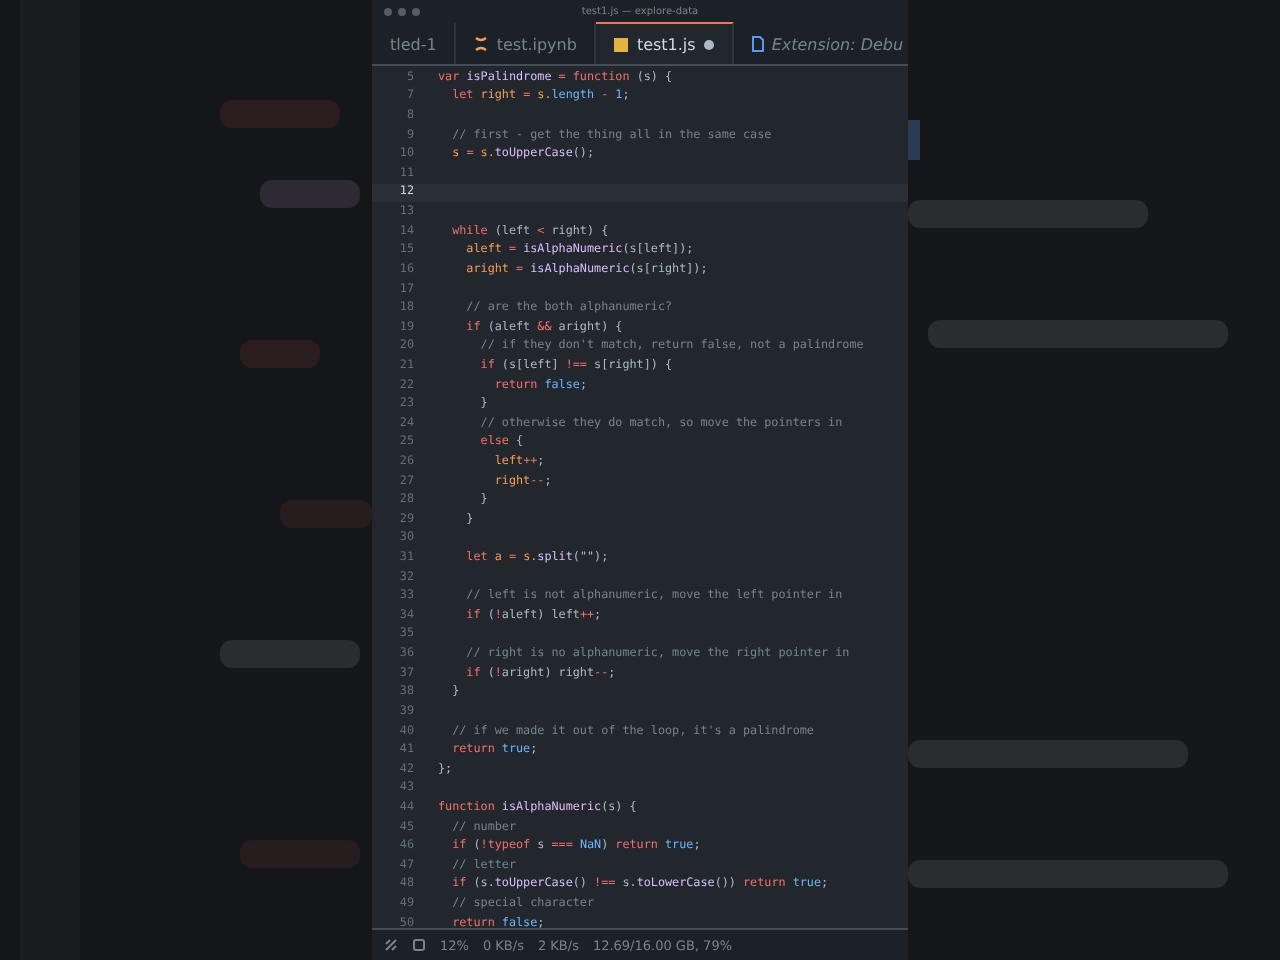  I want to click on document-icon, so click(757, 44).